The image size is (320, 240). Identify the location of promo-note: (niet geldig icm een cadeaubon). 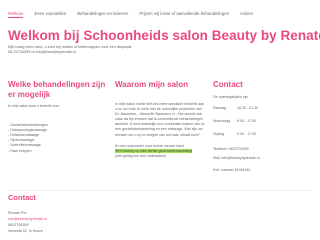
(141, 155).